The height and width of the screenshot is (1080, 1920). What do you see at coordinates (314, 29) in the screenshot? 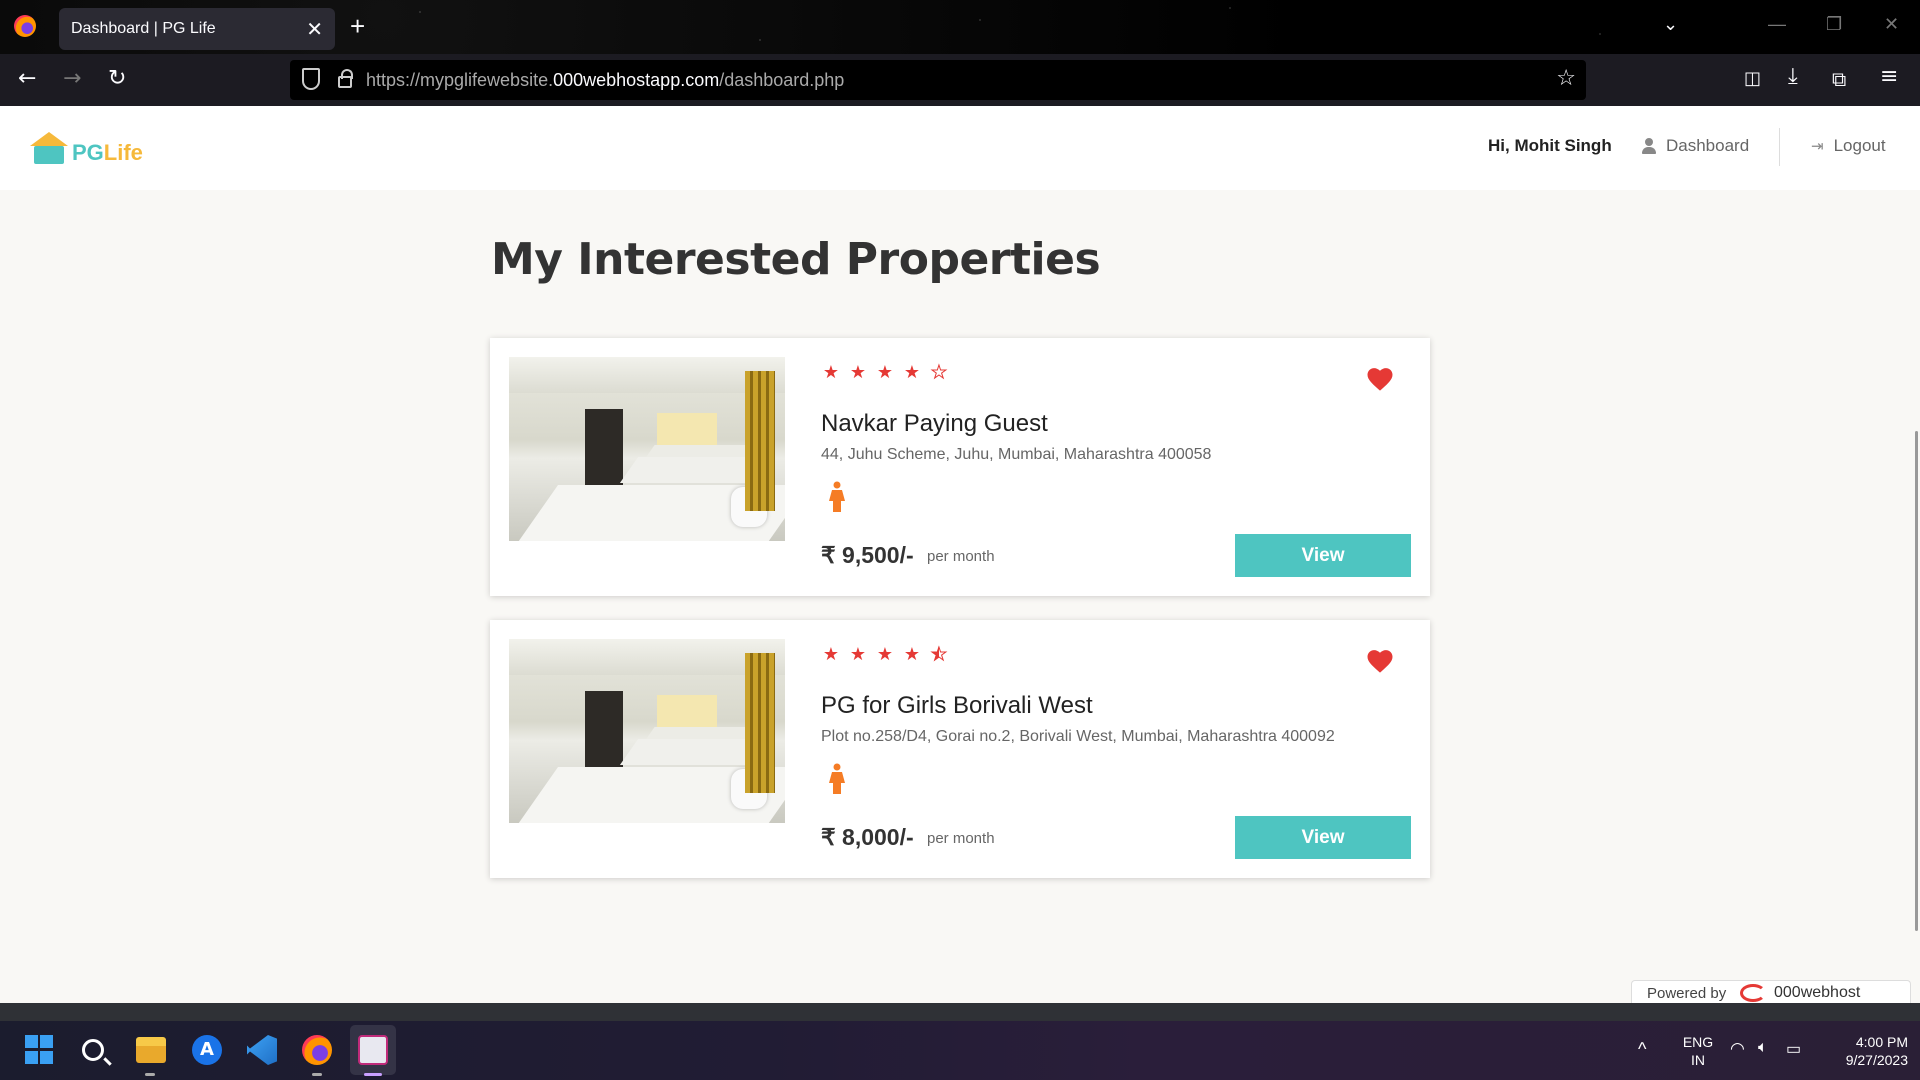
I see `tab-close-icon: ✕` at bounding box center [314, 29].